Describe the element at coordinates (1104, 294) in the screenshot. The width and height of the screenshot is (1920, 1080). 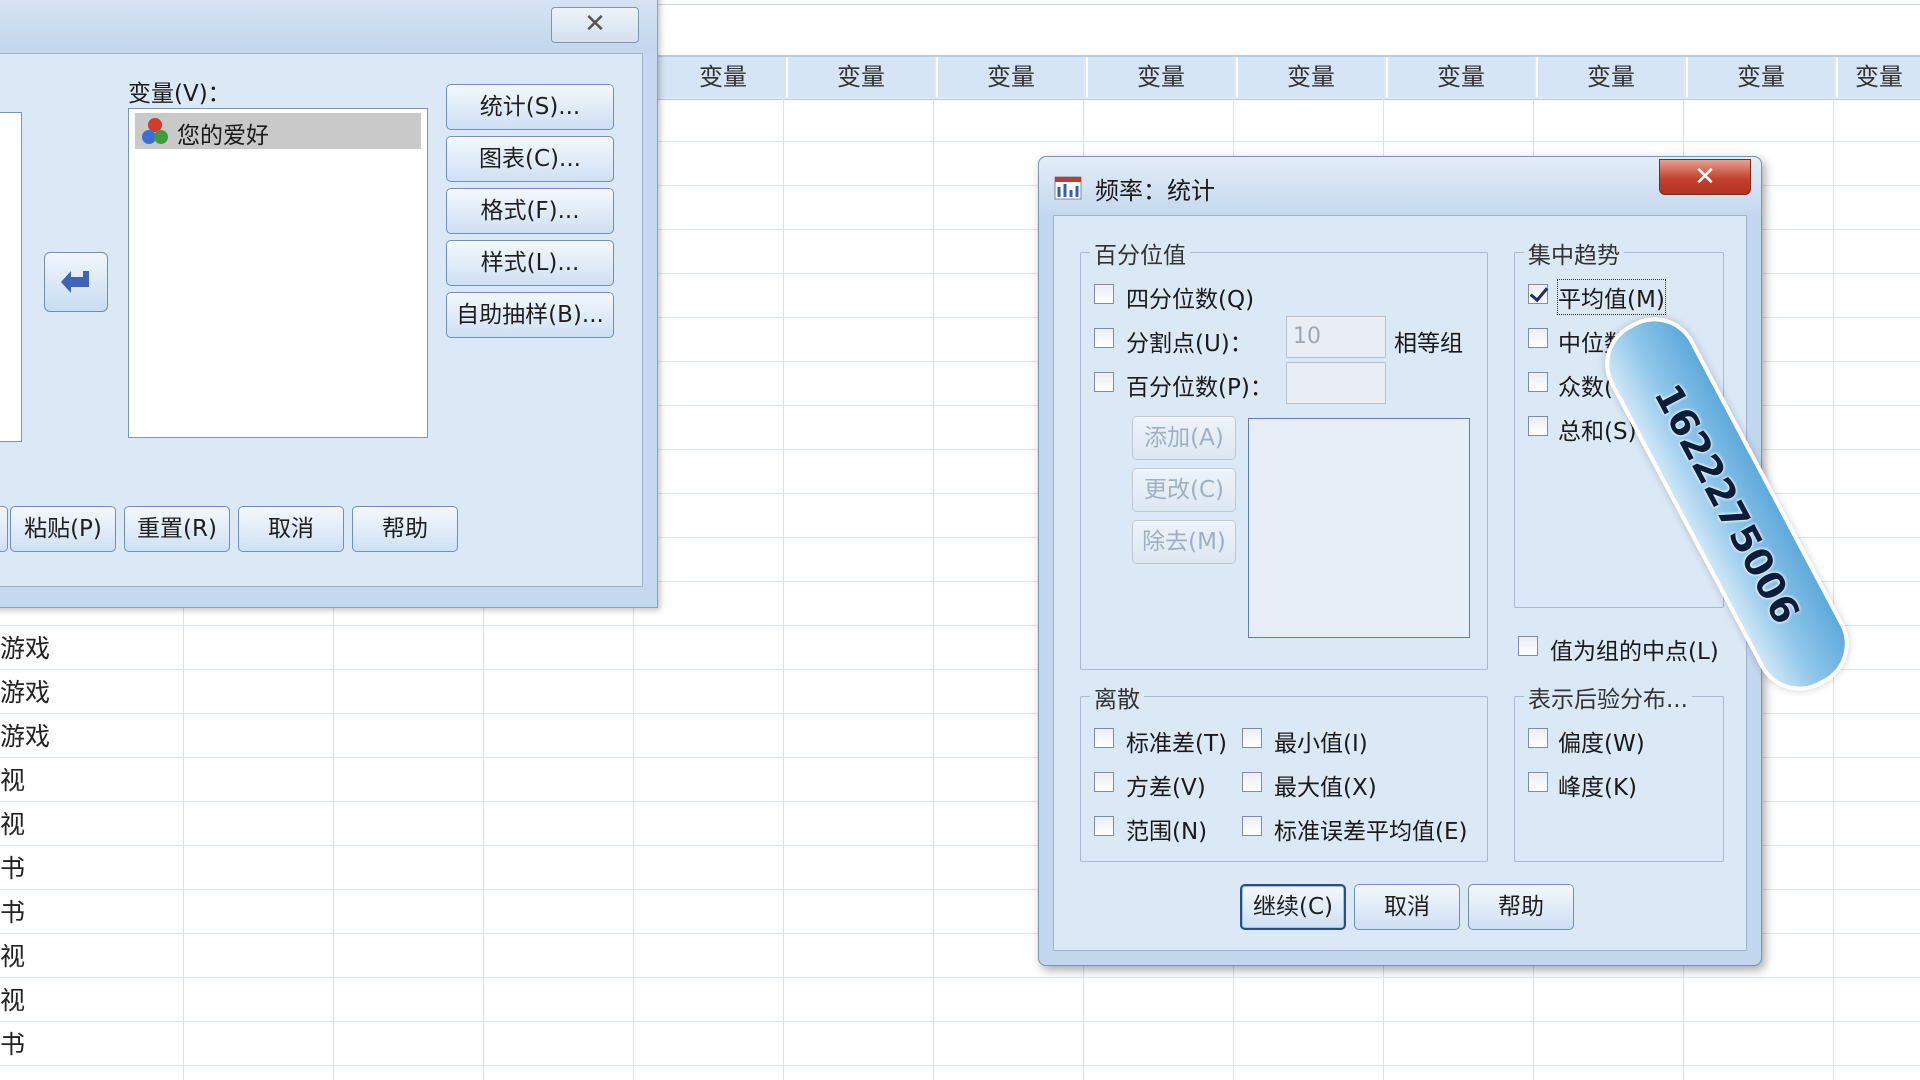
I see `quartiles-checkbox` at that location.